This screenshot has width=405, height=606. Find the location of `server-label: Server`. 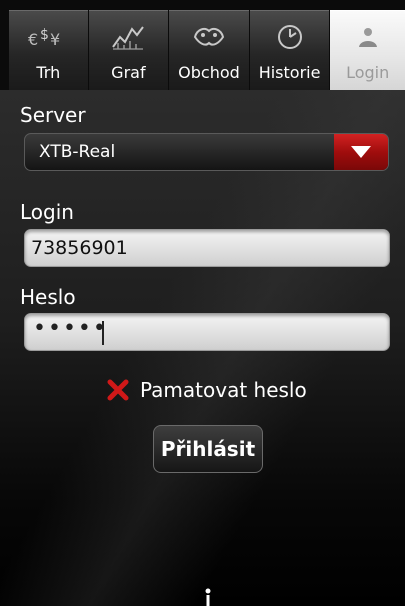

server-label: Server is located at coordinates (53, 115).